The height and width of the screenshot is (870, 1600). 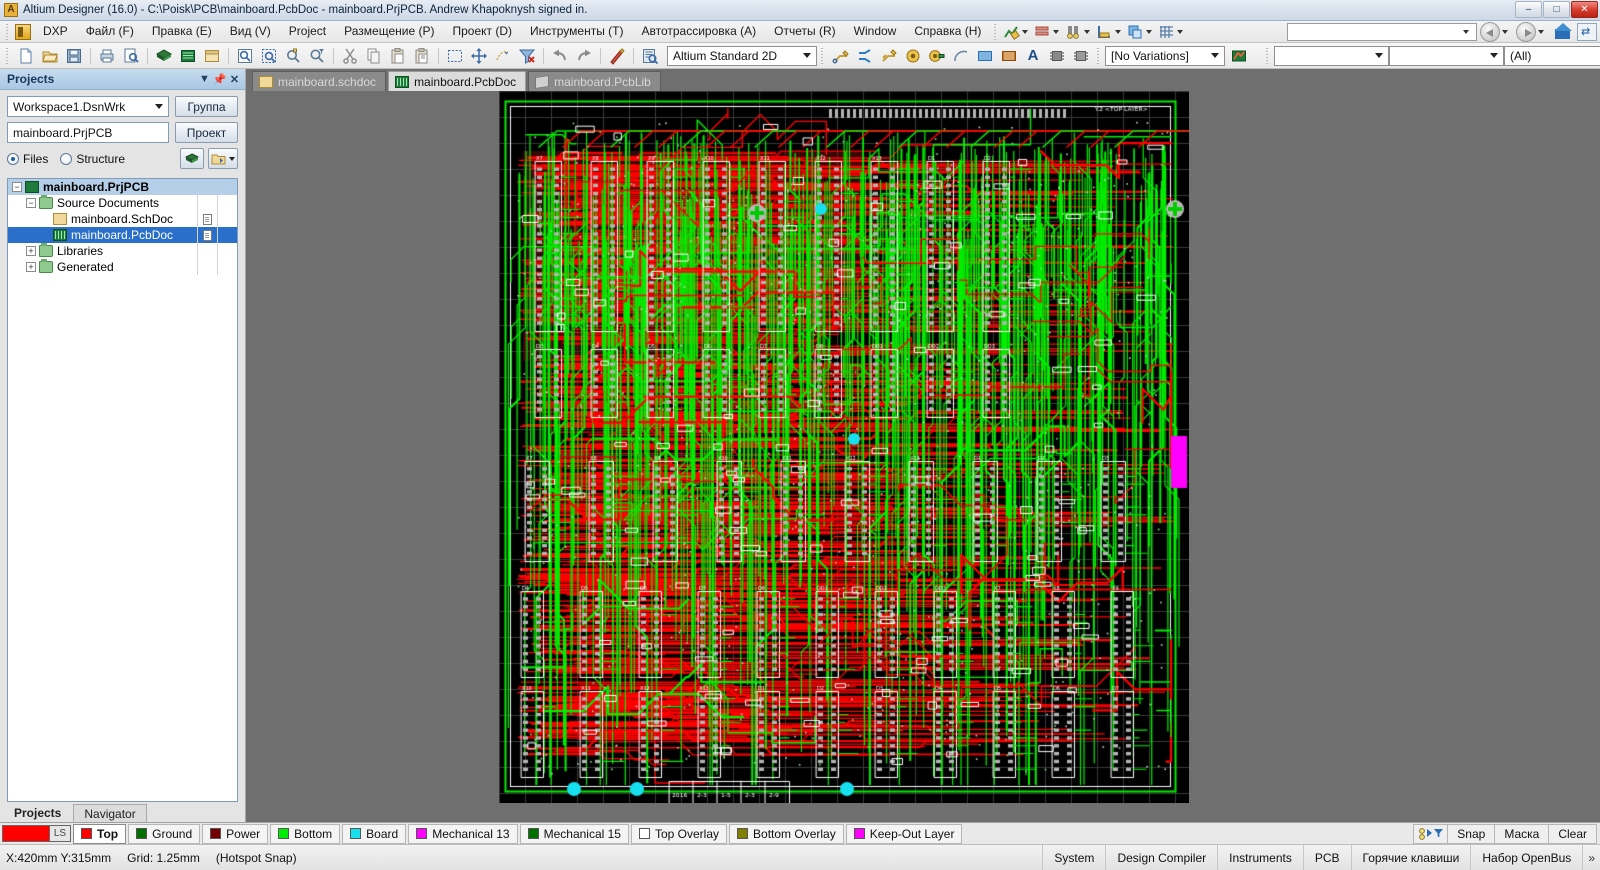 What do you see at coordinates (307, 31) in the screenshot?
I see `menu-project-en: Project` at bounding box center [307, 31].